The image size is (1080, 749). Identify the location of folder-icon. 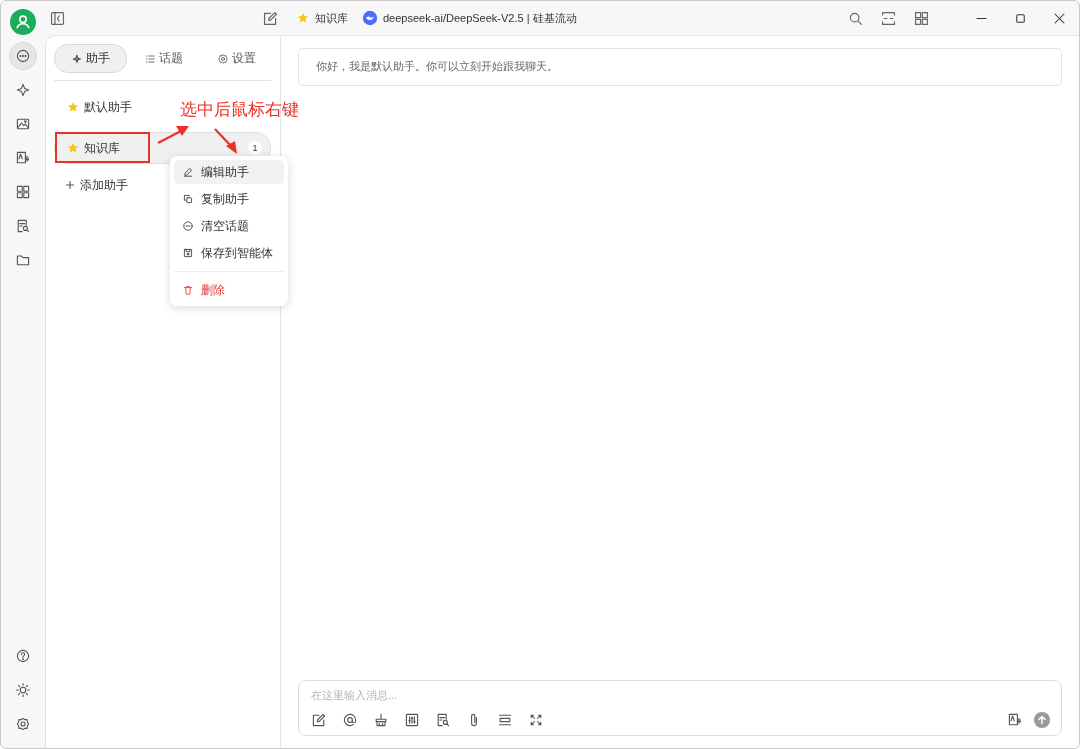
(23, 260).